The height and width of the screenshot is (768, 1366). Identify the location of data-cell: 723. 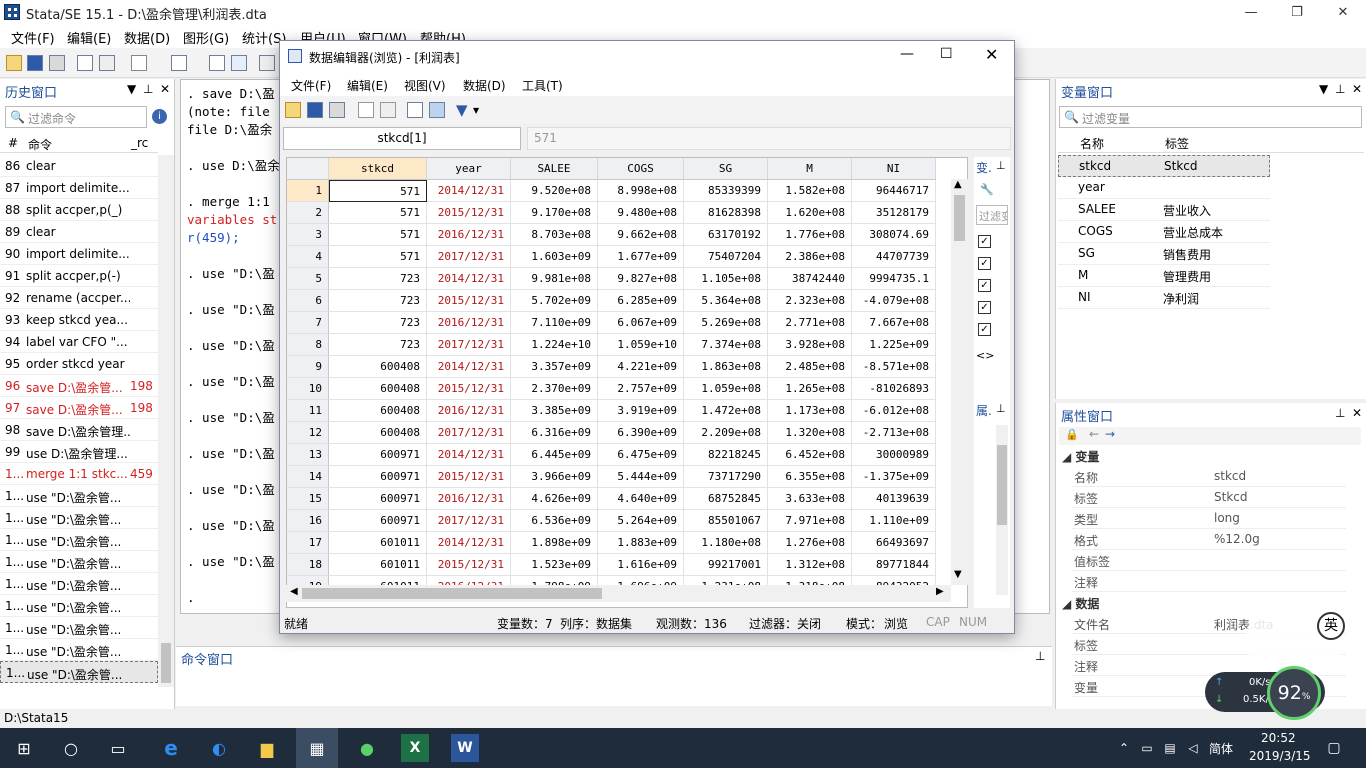
(378, 323).